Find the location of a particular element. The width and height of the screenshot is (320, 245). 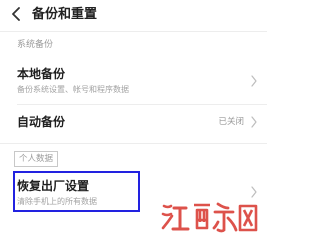

header-divider is located at coordinates (133, 31).